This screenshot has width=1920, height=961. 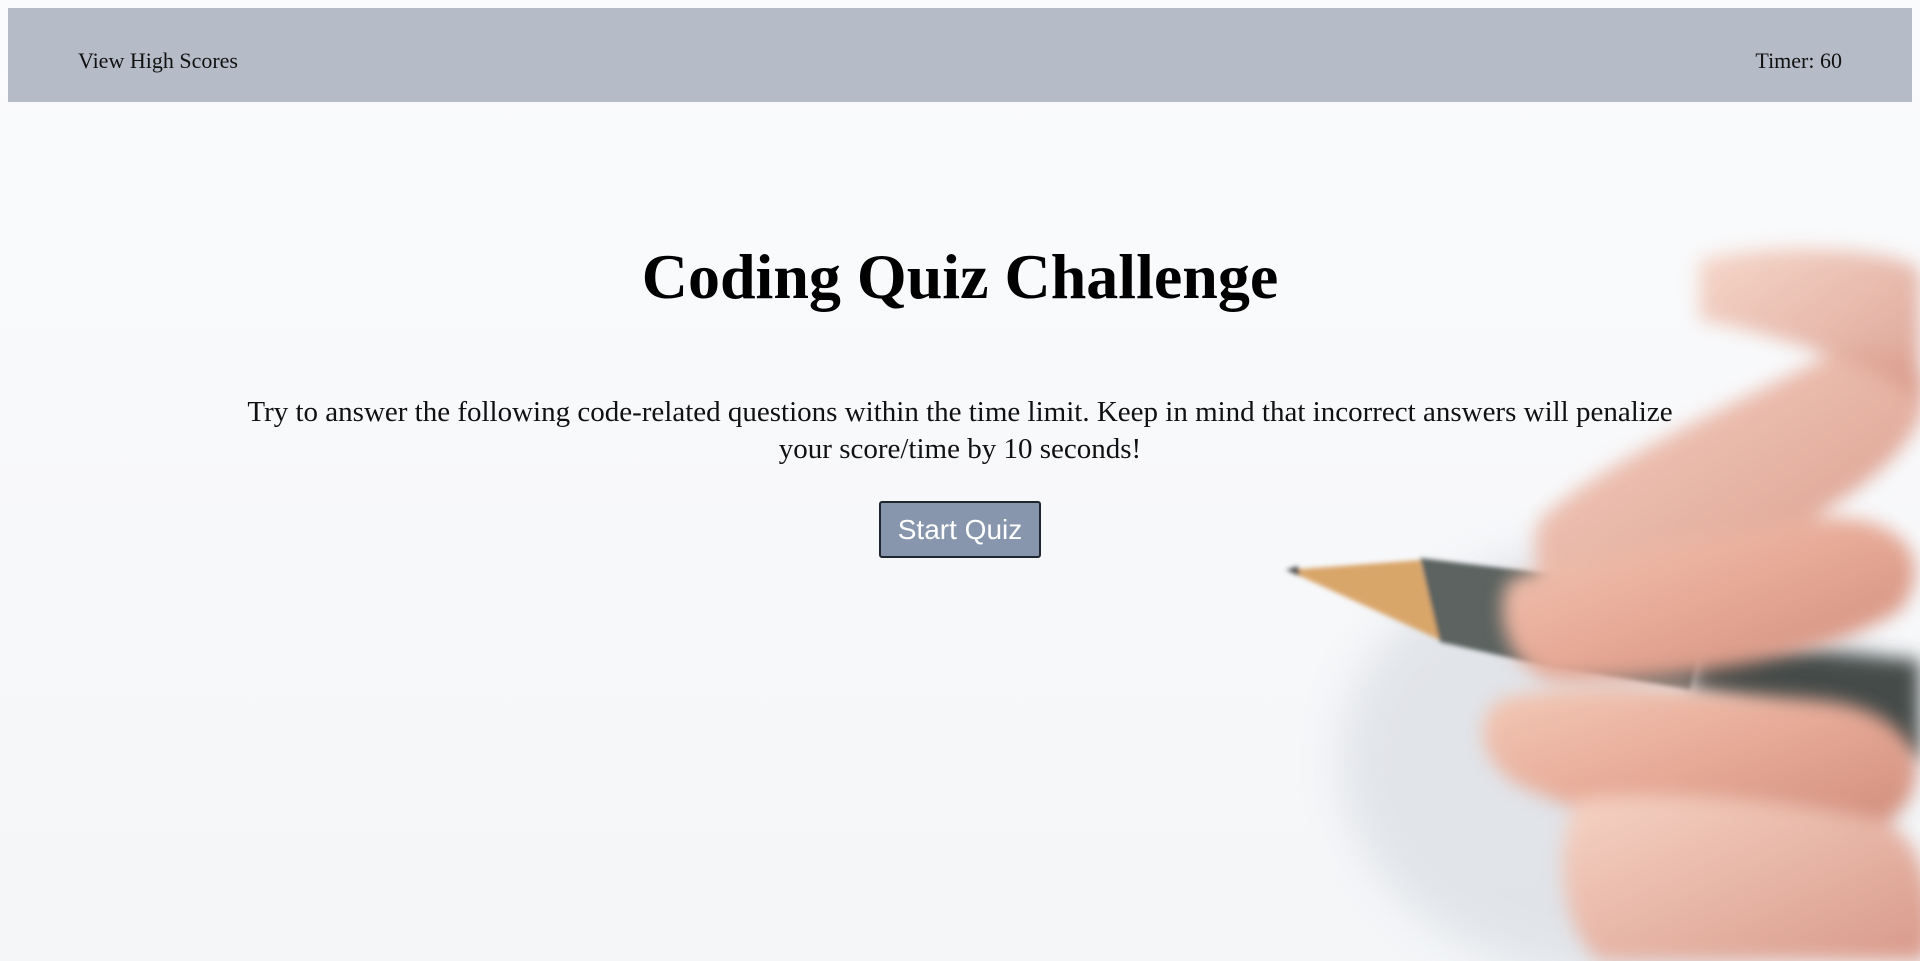 What do you see at coordinates (960, 55) in the screenshot?
I see `top-bar: View High Scores Timer: 60` at bounding box center [960, 55].